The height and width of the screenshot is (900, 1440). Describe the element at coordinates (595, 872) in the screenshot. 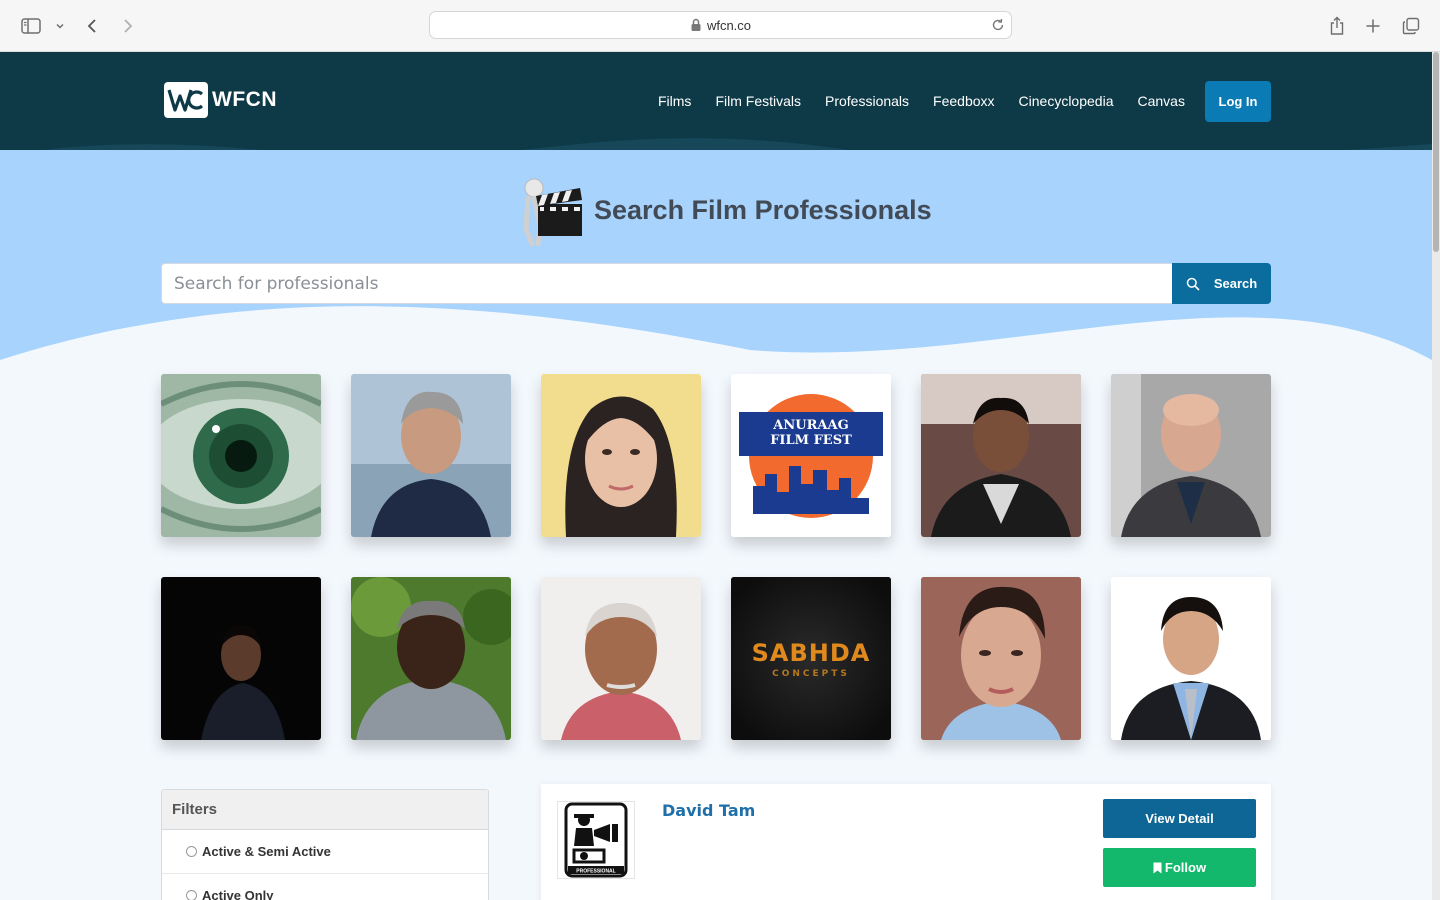

I see `avatar-caption: PROFESSIONAL` at that location.